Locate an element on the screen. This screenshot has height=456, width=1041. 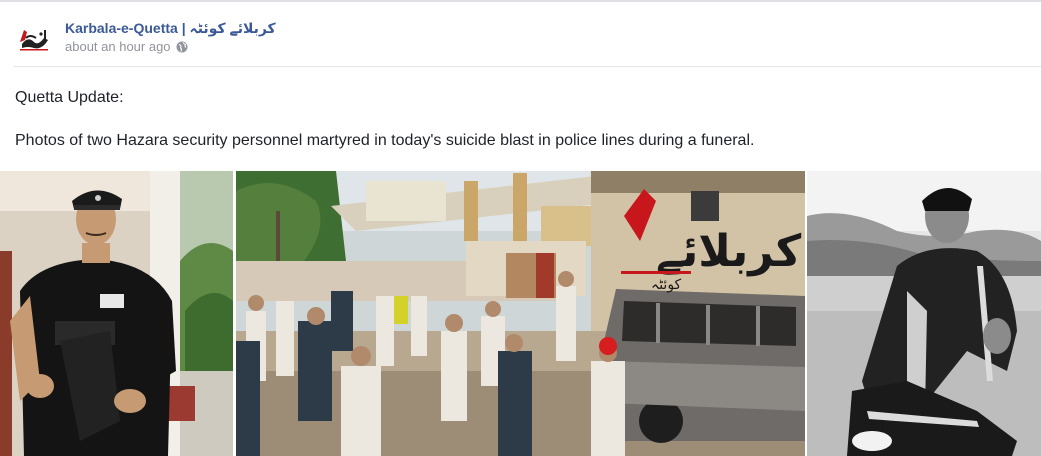
post-timestamp: about an hour ago is located at coordinates (118, 46).